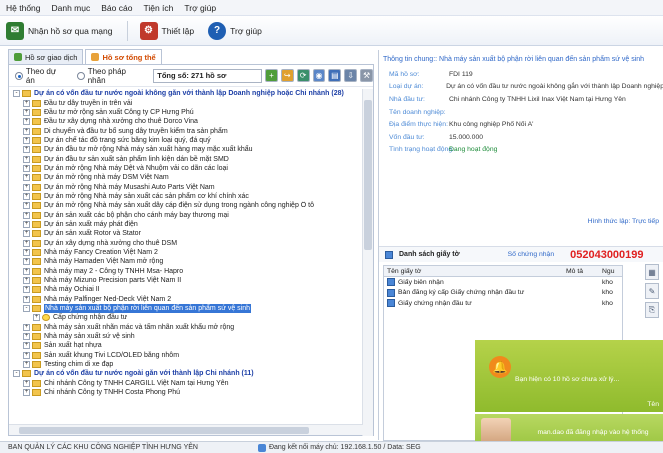  Describe the element at coordinates (367, 262) in the screenshot. I see `tree-vertical-scrollbar` at that location.